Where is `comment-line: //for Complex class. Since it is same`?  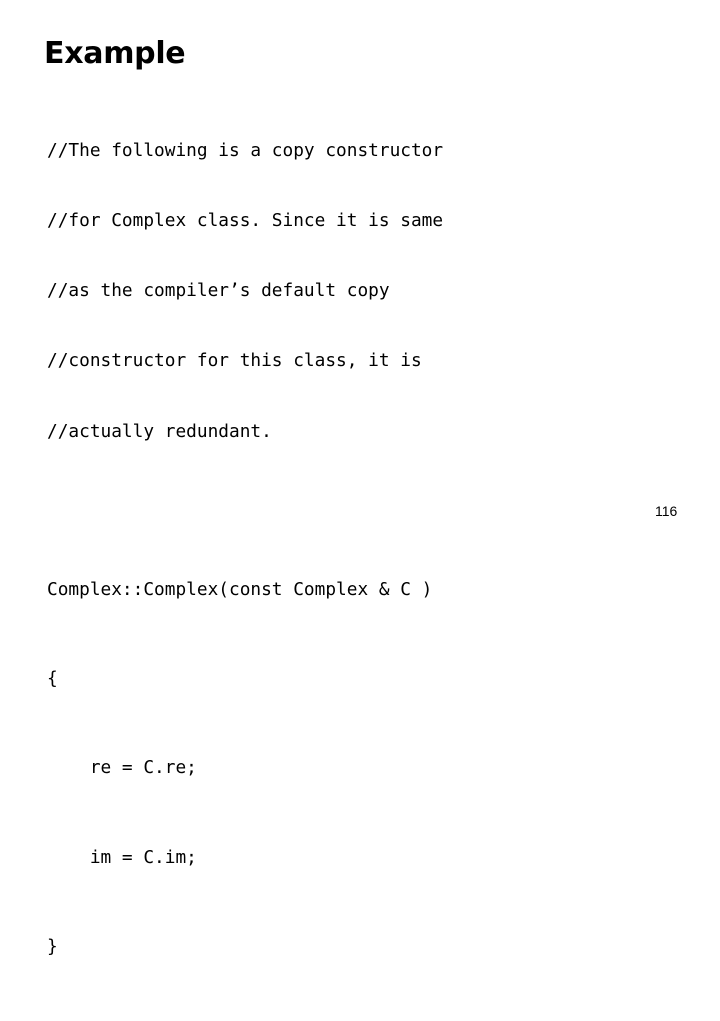 comment-line: //for Complex class. Since it is same is located at coordinates (245, 221).